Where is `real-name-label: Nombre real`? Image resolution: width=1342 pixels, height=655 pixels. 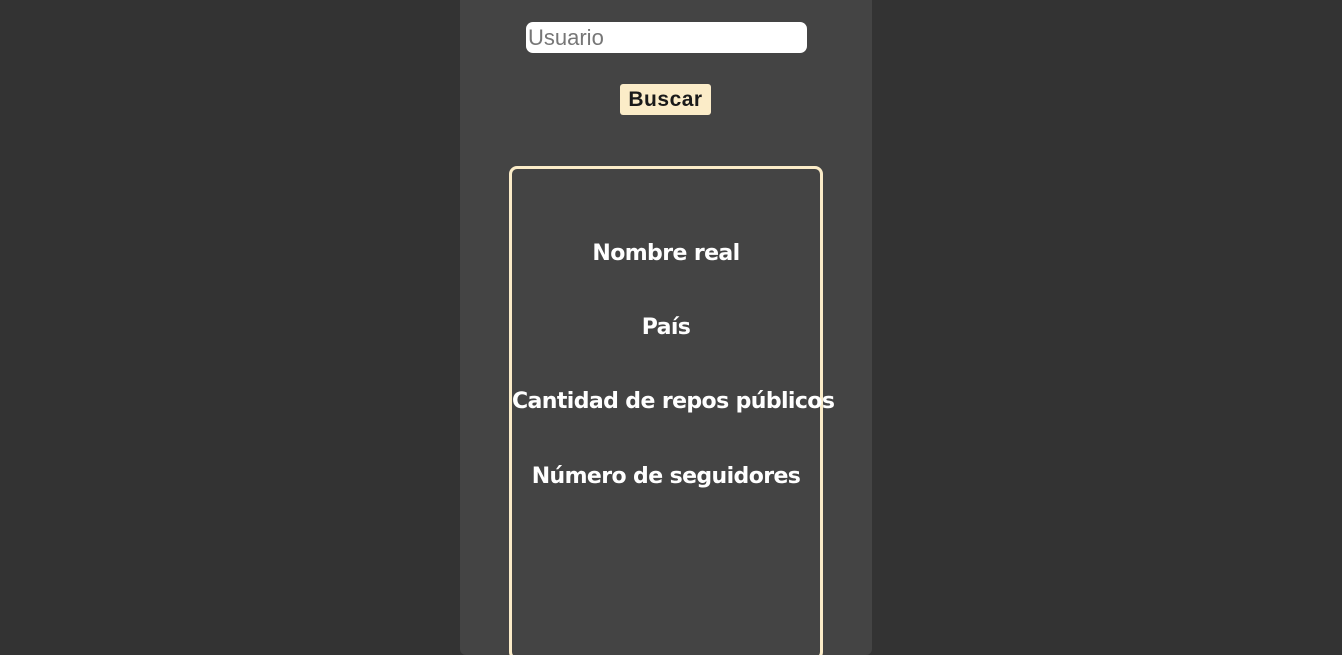
real-name-label: Nombre real is located at coordinates (666, 253).